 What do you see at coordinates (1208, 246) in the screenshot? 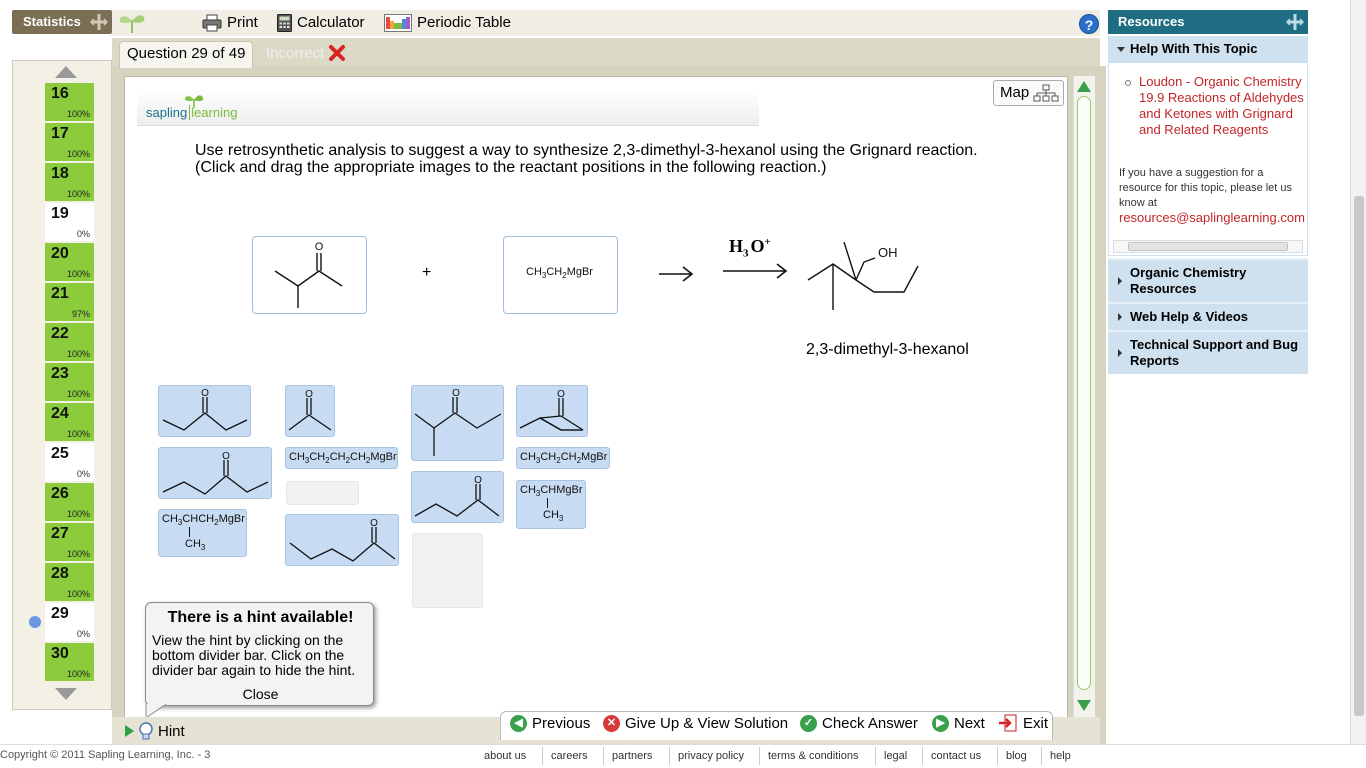
I see `resources-hscrollbar` at bounding box center [1208, 246].